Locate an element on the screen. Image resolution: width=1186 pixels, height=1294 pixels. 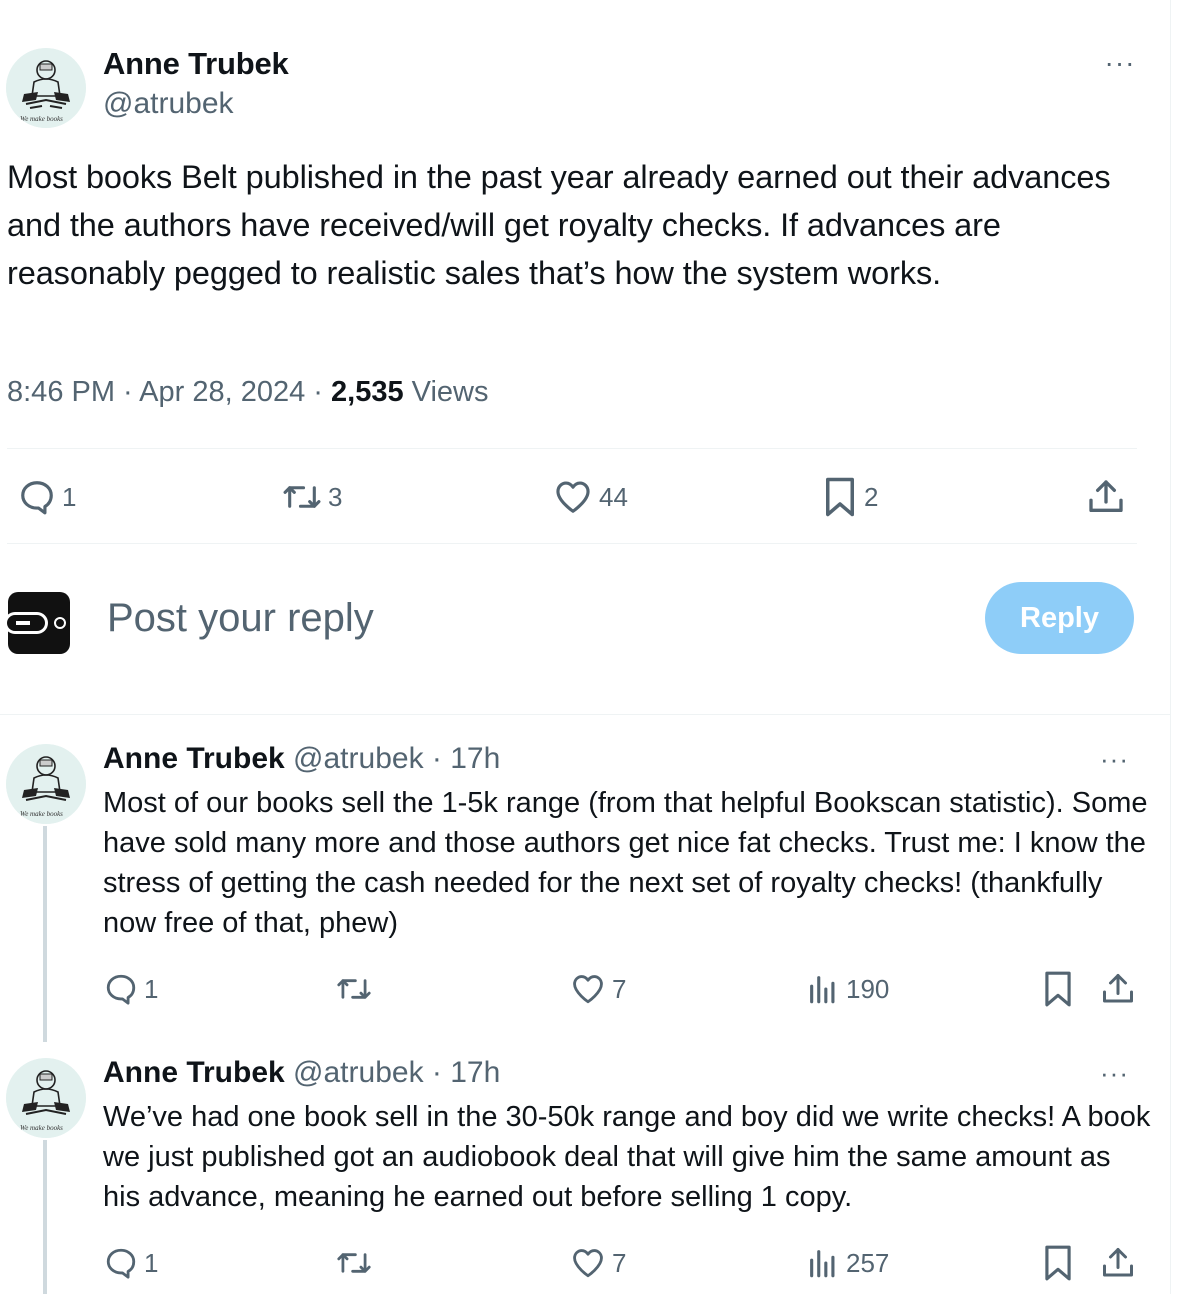
wallet-avatar-icon is located at coordinates (37, 623).